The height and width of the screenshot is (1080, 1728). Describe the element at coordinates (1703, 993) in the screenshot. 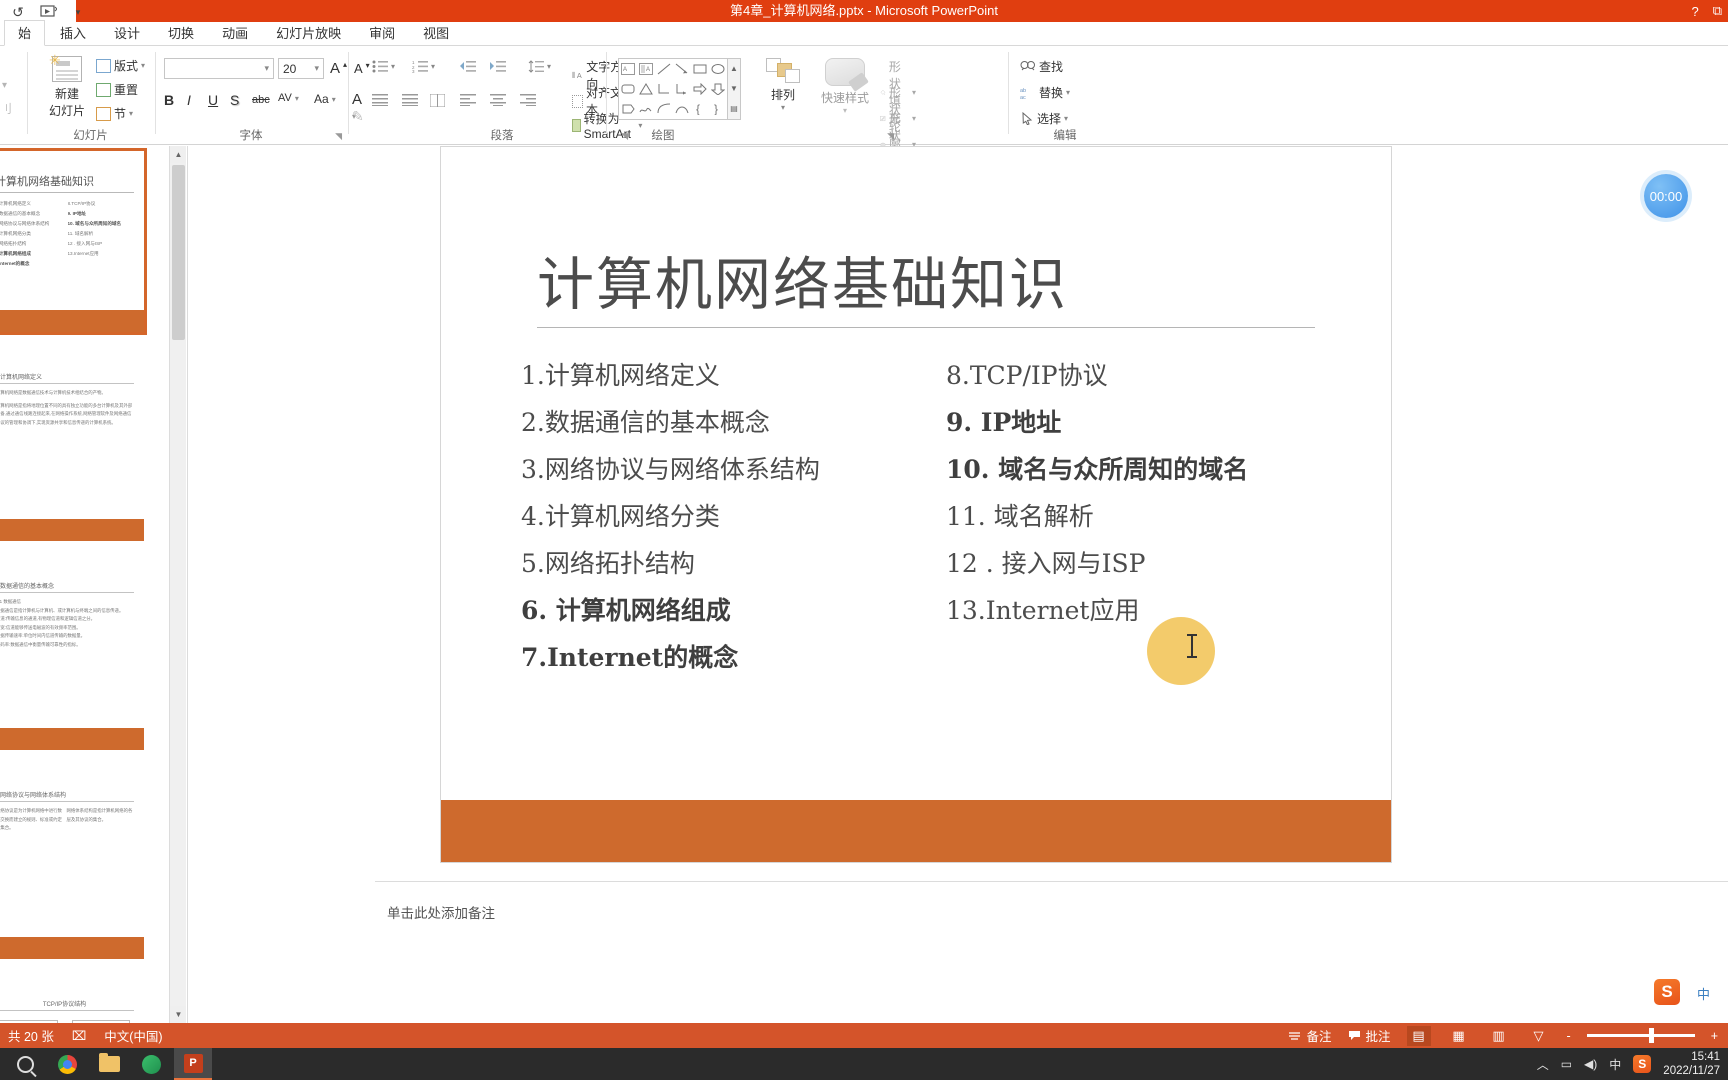

I see `ime-indicator: 中` at that location.